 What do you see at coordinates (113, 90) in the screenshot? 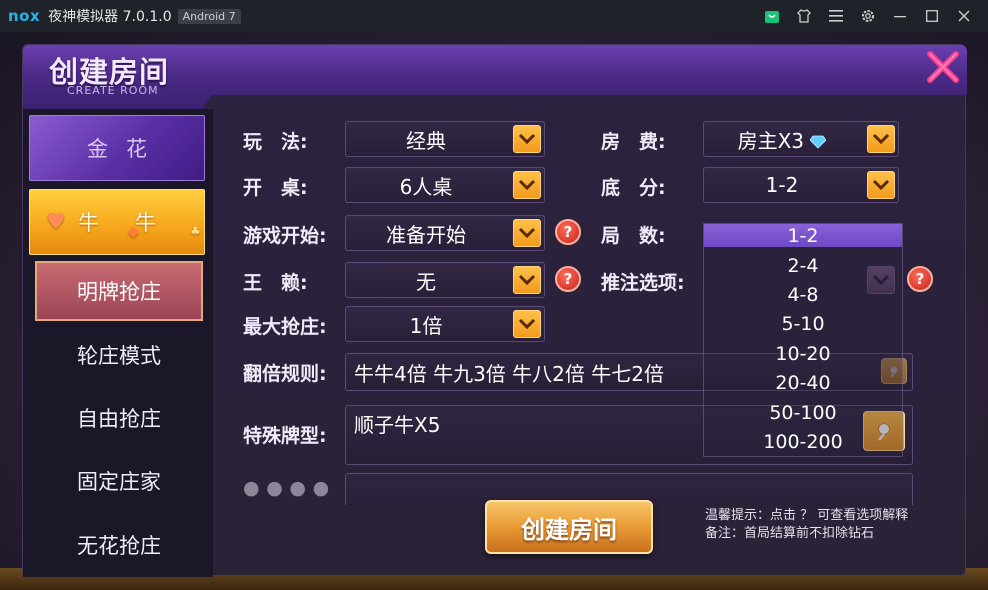
I see `dialog-subtitle: CREATE ROOM` at bounding box center [113, 90].